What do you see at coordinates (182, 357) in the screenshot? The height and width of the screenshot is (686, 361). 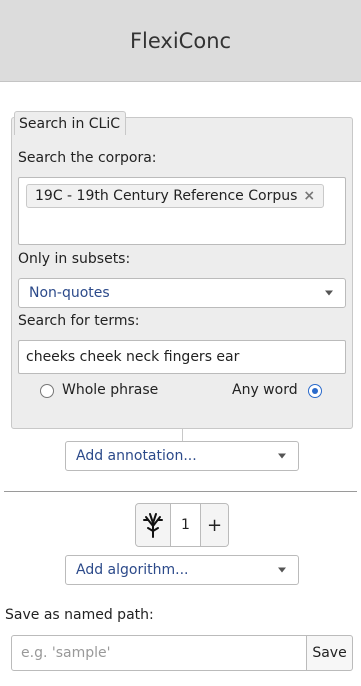 I see `search-terms-input` at bounding box center [182, 357].